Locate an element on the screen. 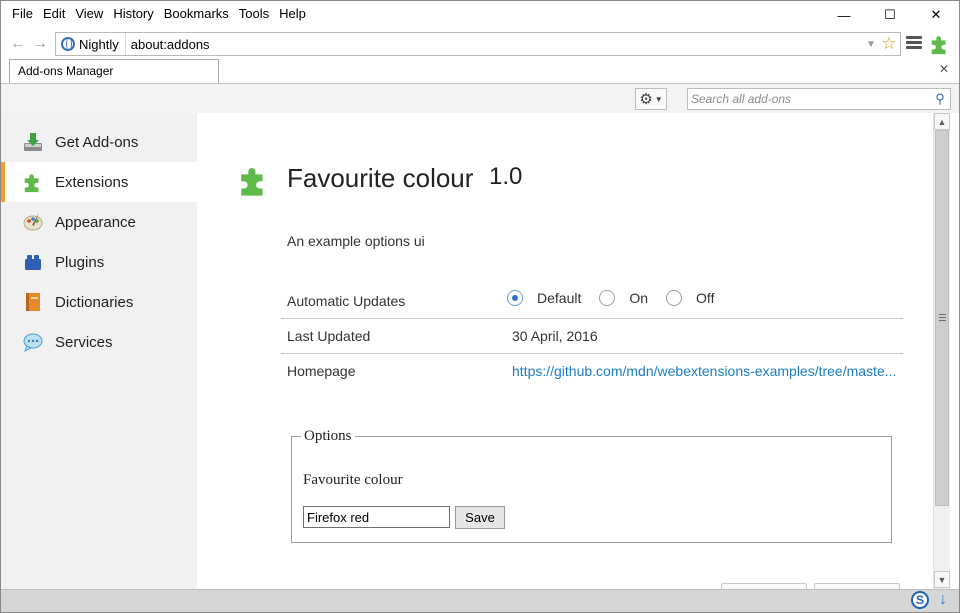 The image size is (960, 613). menu-bookmarks: Bookmarks is located at coordinates (196, 13).